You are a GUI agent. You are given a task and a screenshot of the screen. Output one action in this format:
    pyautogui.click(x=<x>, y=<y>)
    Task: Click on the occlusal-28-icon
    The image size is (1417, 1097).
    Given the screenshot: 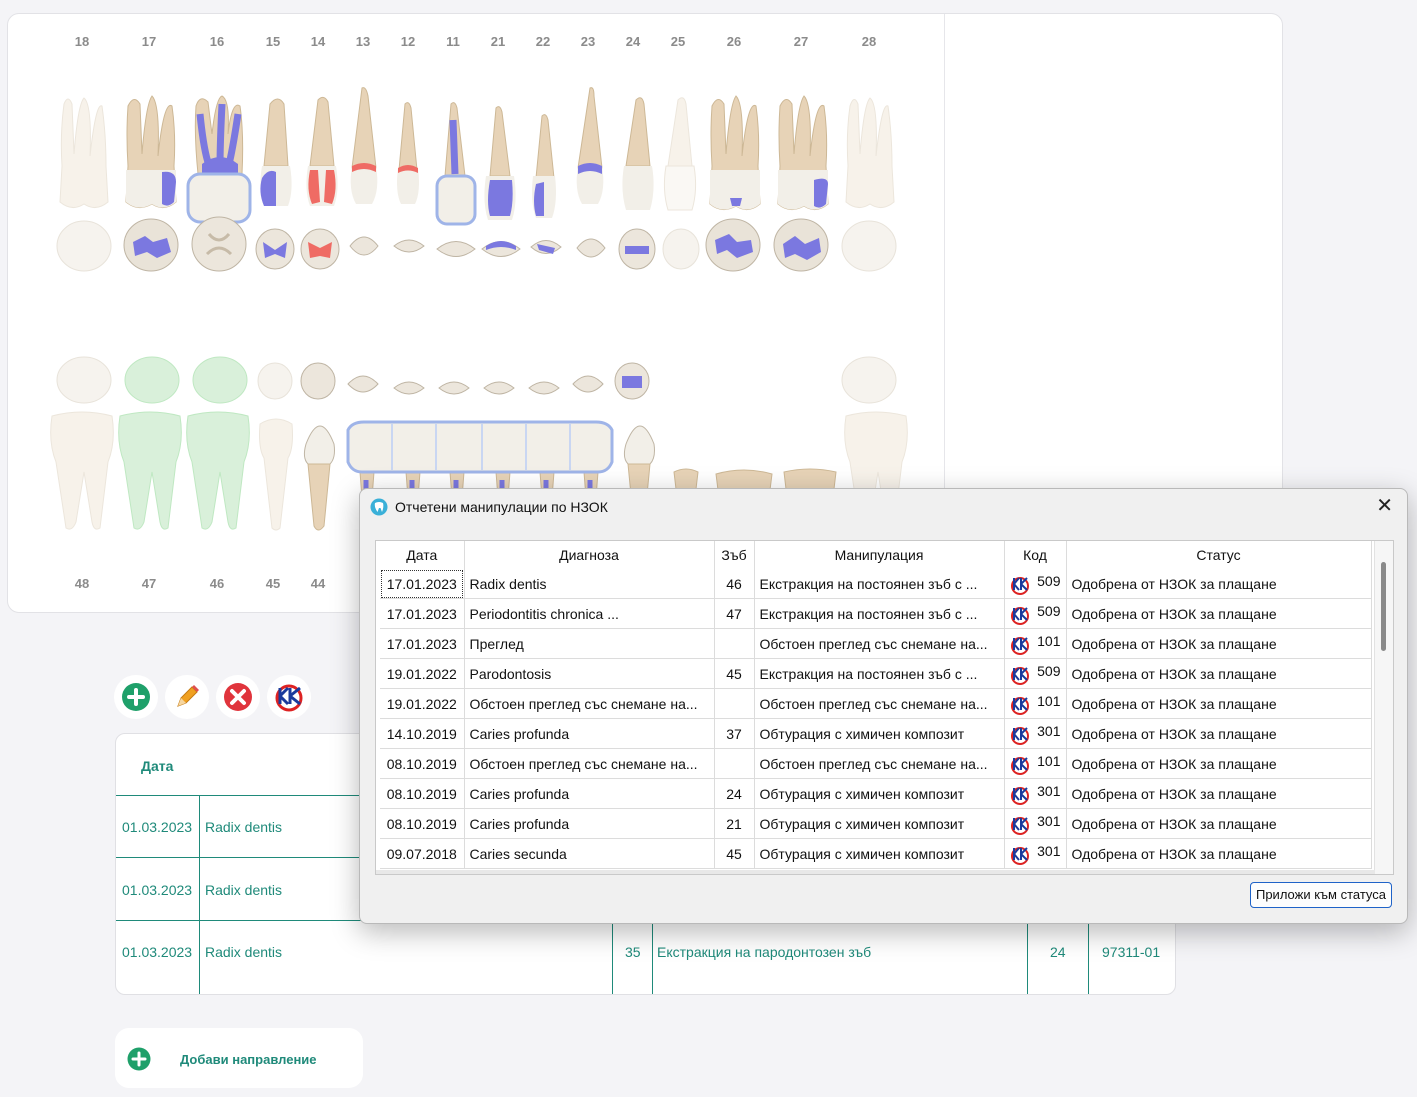 What is the action you would take?
    pyautogui.click(x=869, y=246)
    